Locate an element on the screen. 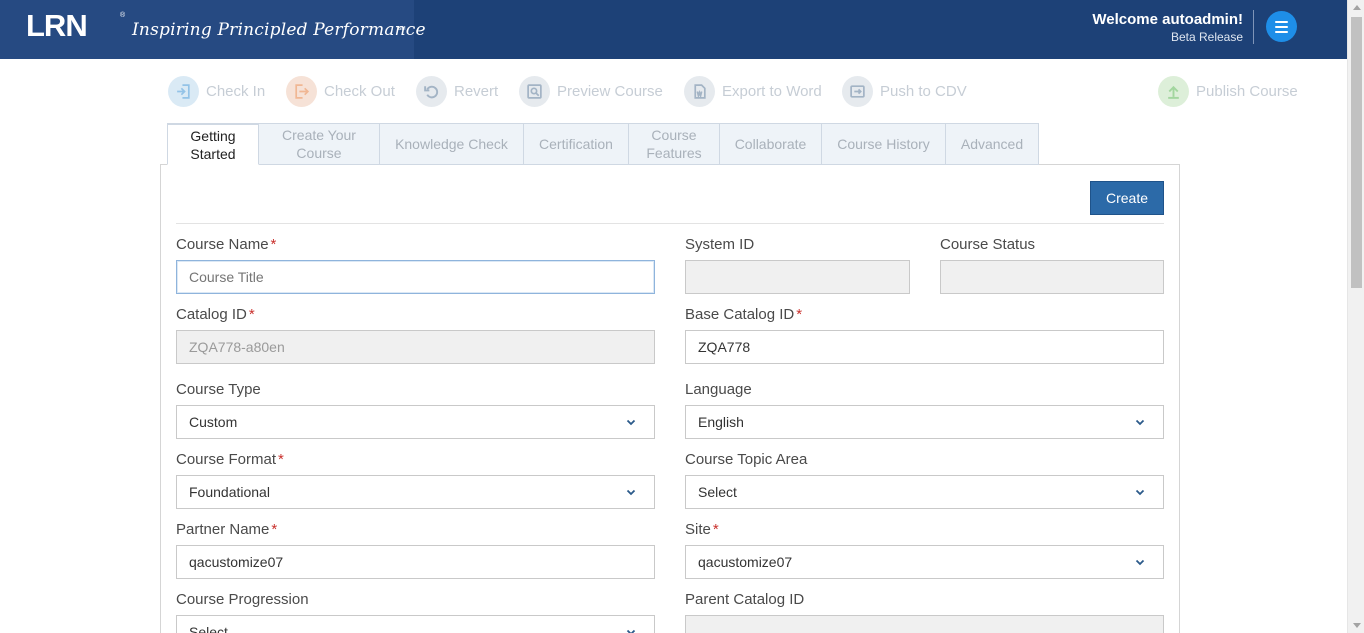 The image size is (1364, 633). tab-course-history: Course History is located at coordinates (884, 144).